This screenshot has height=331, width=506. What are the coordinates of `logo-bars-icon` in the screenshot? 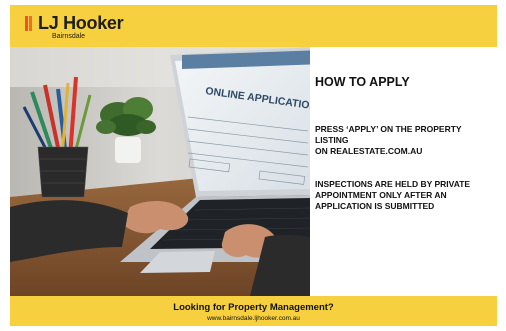 It's located at (30, 23).